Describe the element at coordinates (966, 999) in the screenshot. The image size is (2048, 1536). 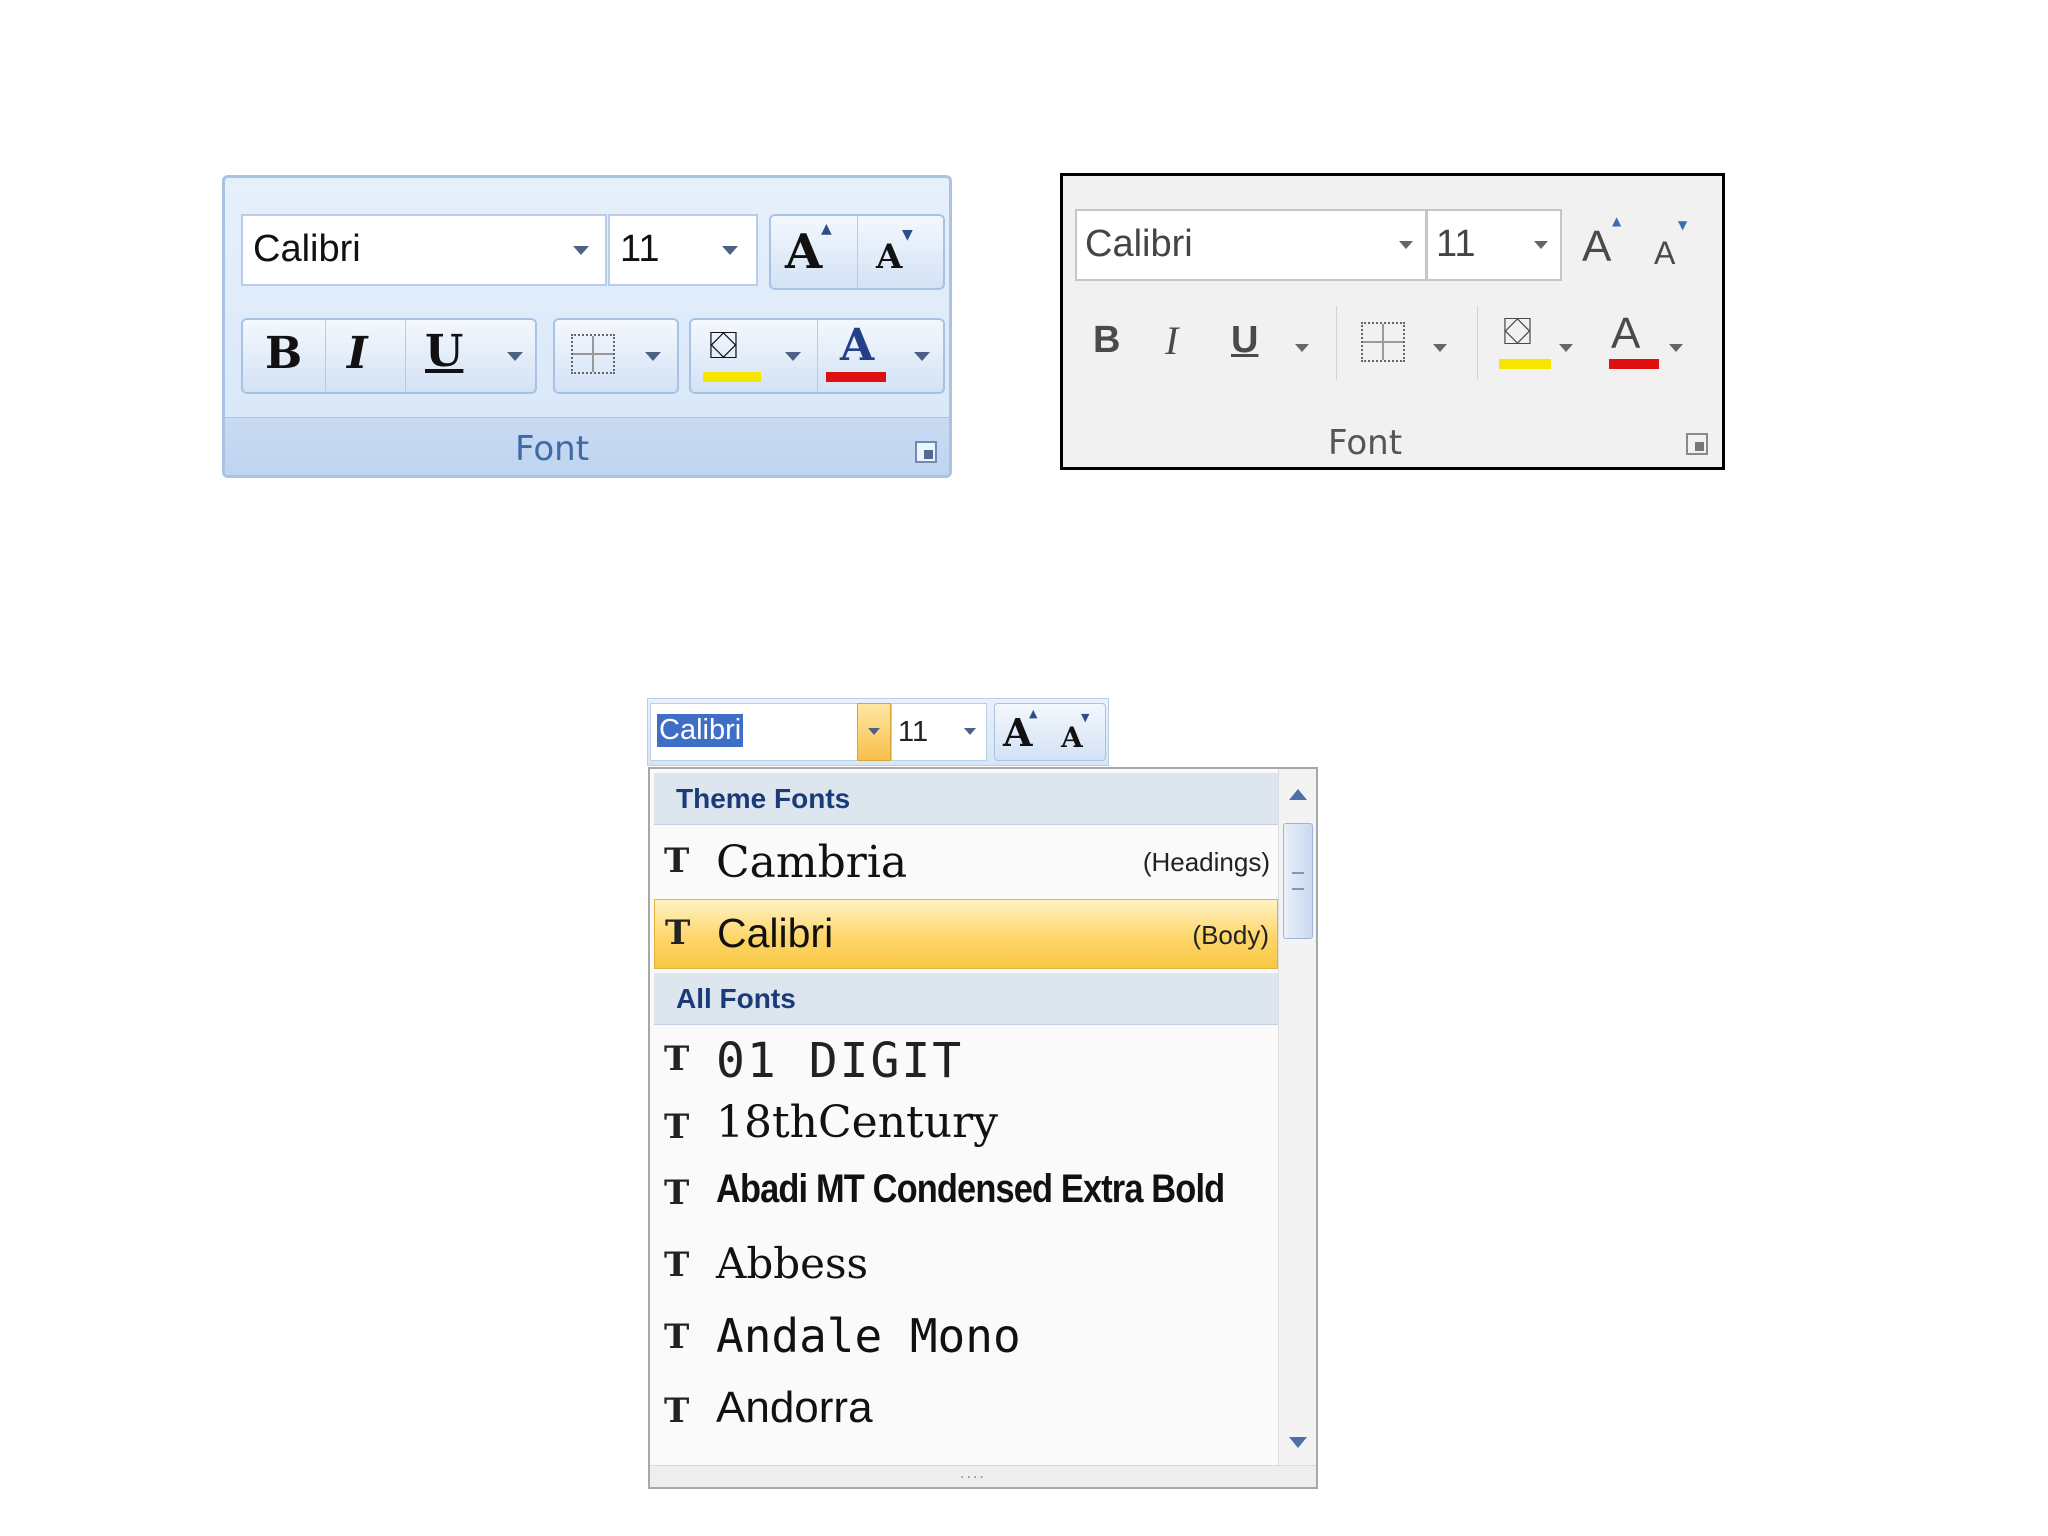
I see `all-fonts-header: All Fonts` at that location.